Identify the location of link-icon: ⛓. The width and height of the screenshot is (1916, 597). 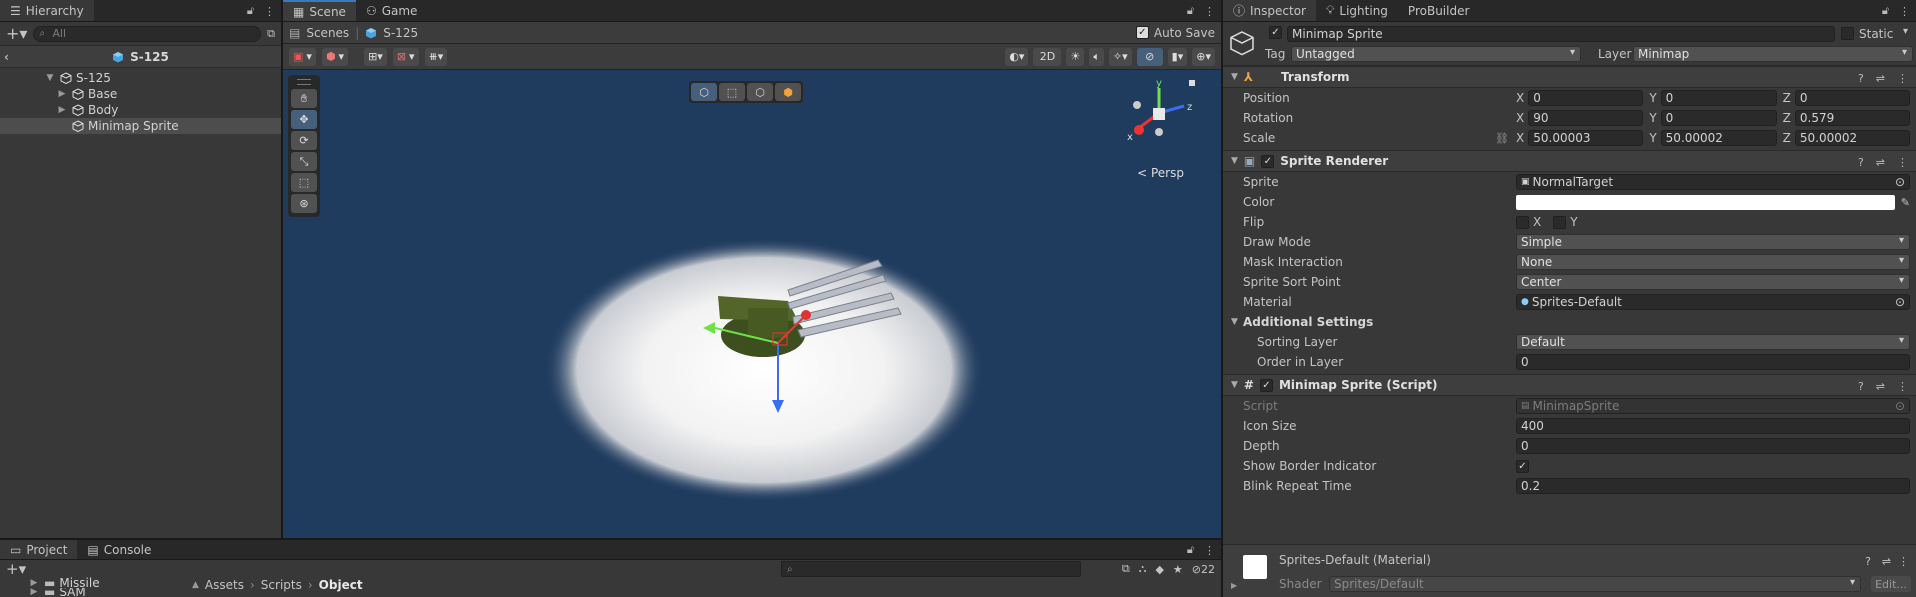
(1502, 138).